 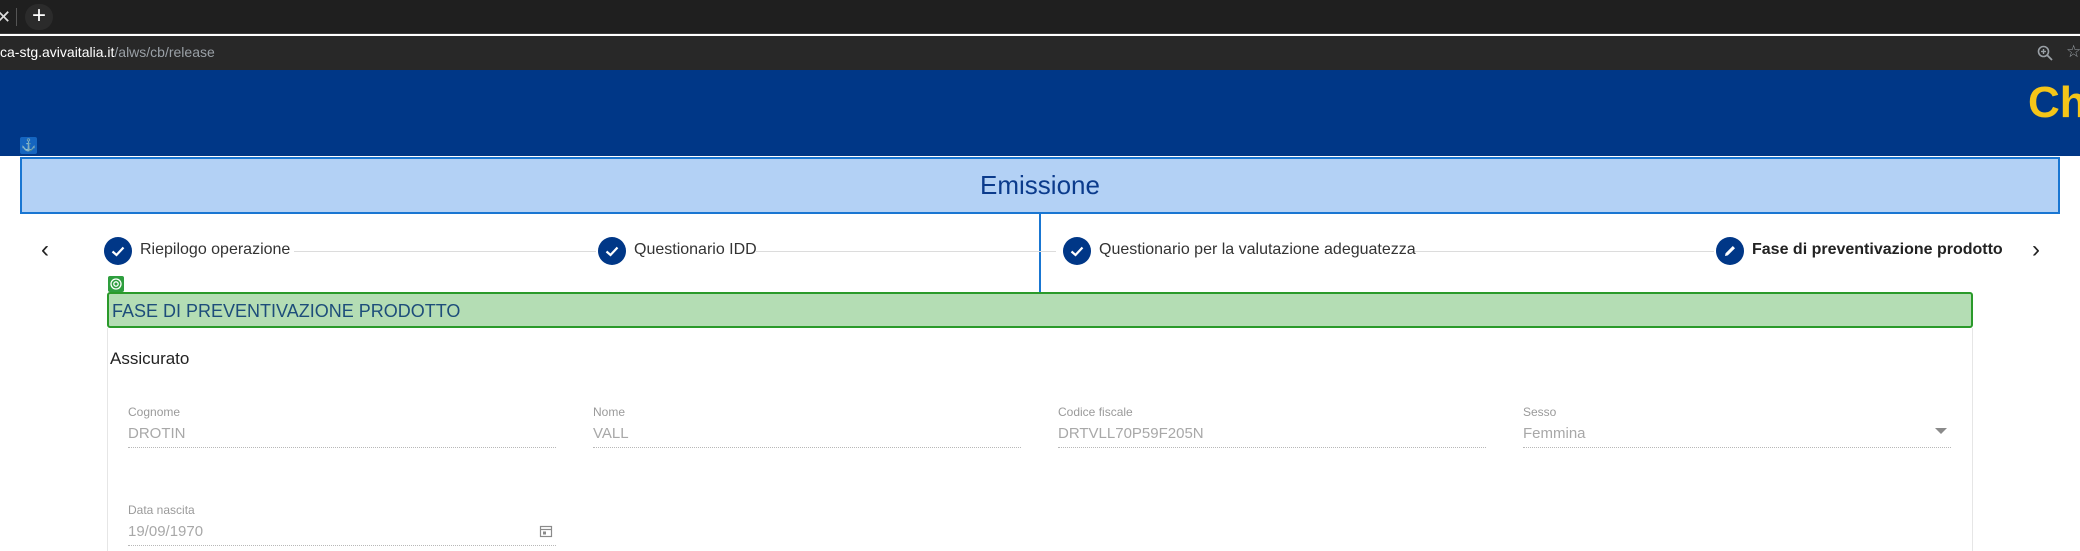 I want to click on header-brand-text: Ch, so click(x=2054, y=102).